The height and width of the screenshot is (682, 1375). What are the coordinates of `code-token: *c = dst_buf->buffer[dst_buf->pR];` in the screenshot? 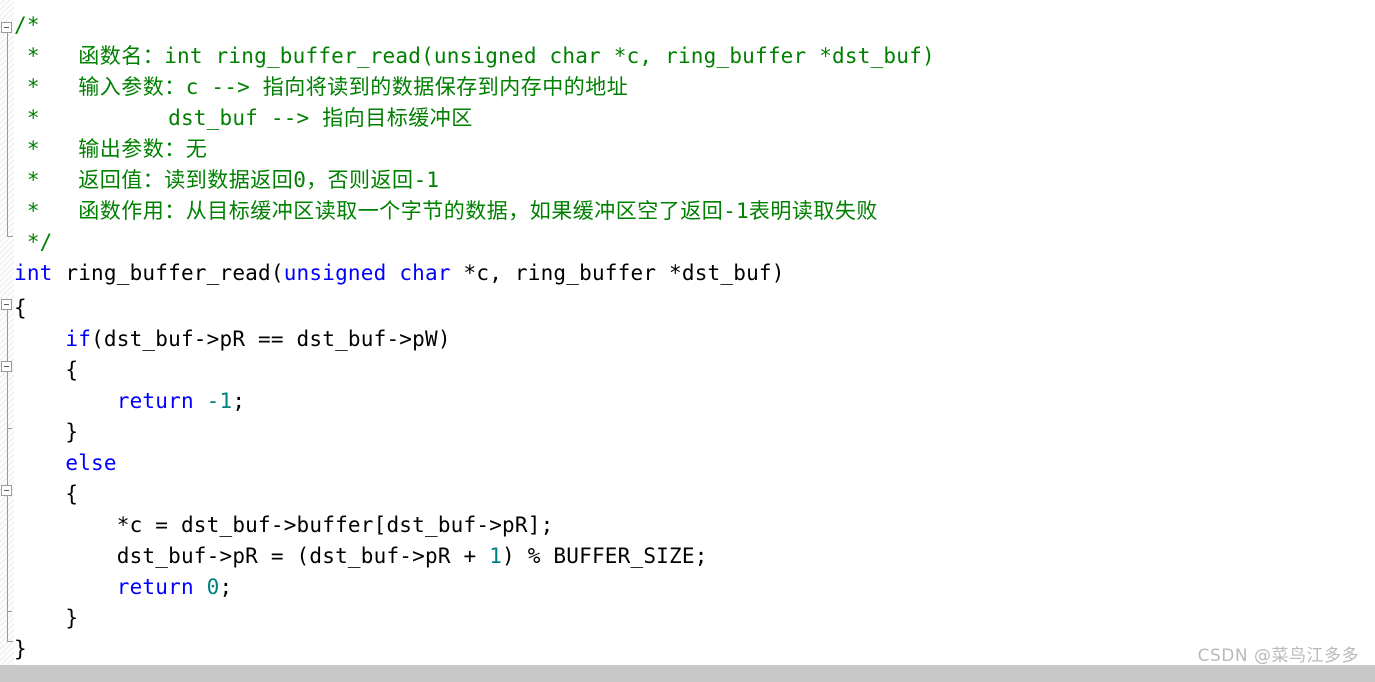 It's located at (284, 525).